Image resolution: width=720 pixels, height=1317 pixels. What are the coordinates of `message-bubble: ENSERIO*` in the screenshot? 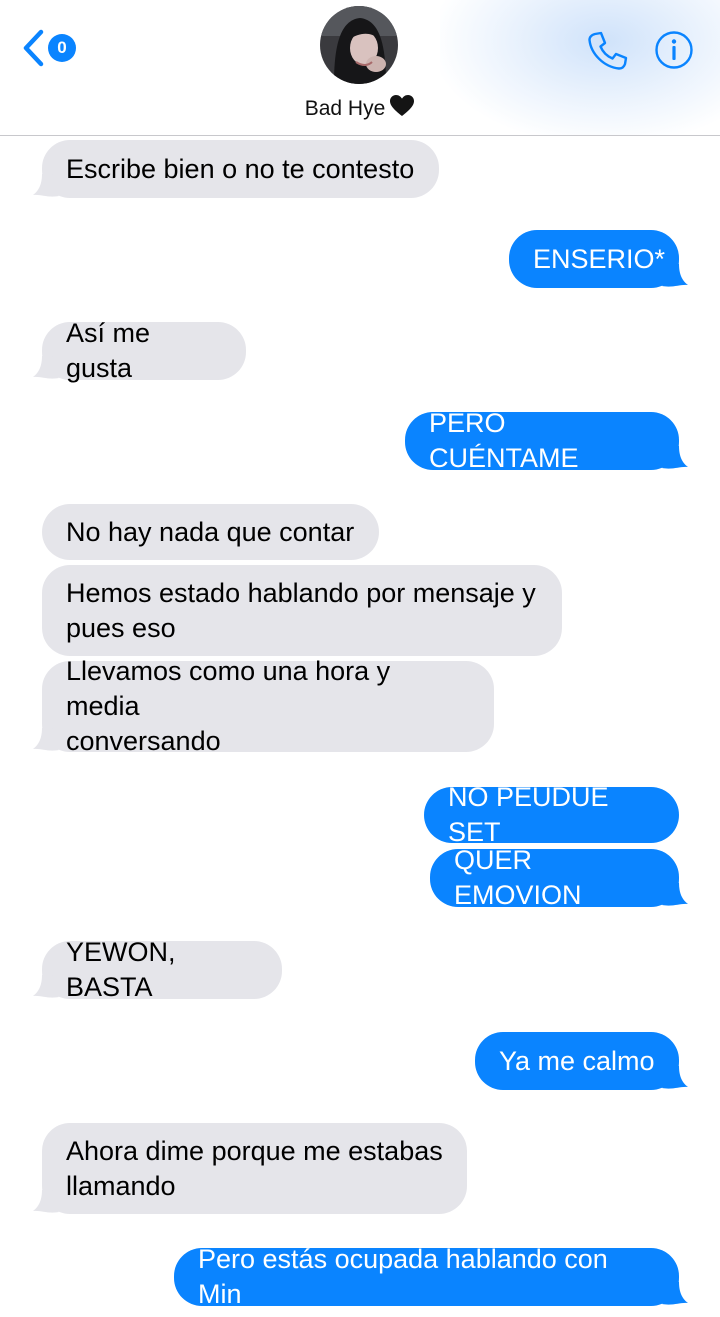 It's located at (598, 259).